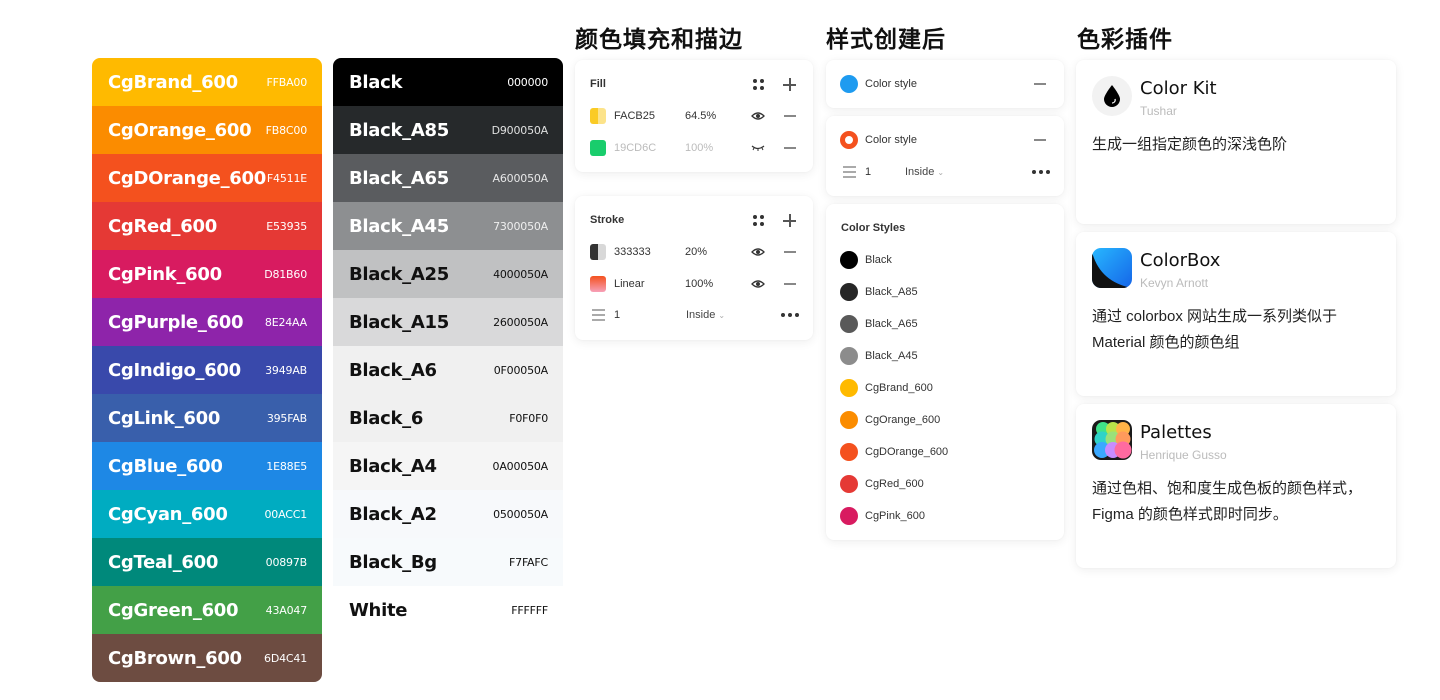 This screenshot has width=1440, height=700. I want to click on color-style-item: Black_A85, so click(879, 292).